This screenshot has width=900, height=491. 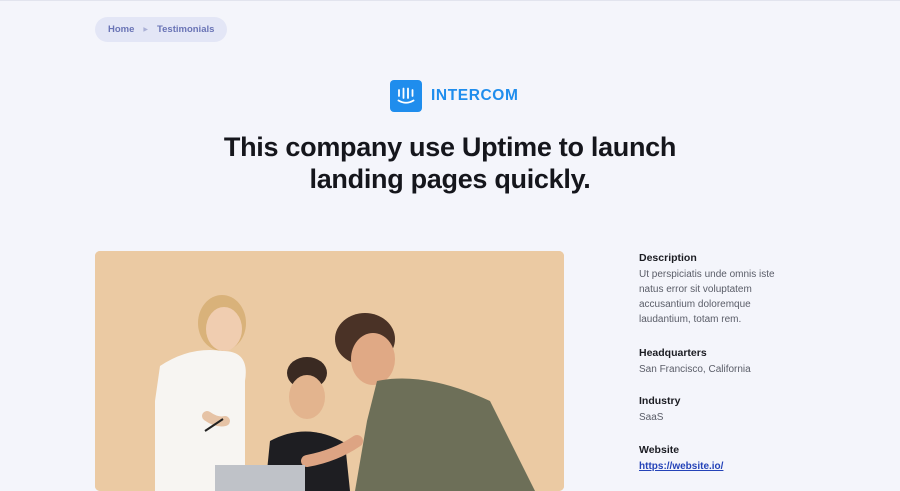 What do you see at coordinates (450, 179) in the screenshot?
I see `headline-line-2: landing pages quickly.` at bounding box center [450, 179].